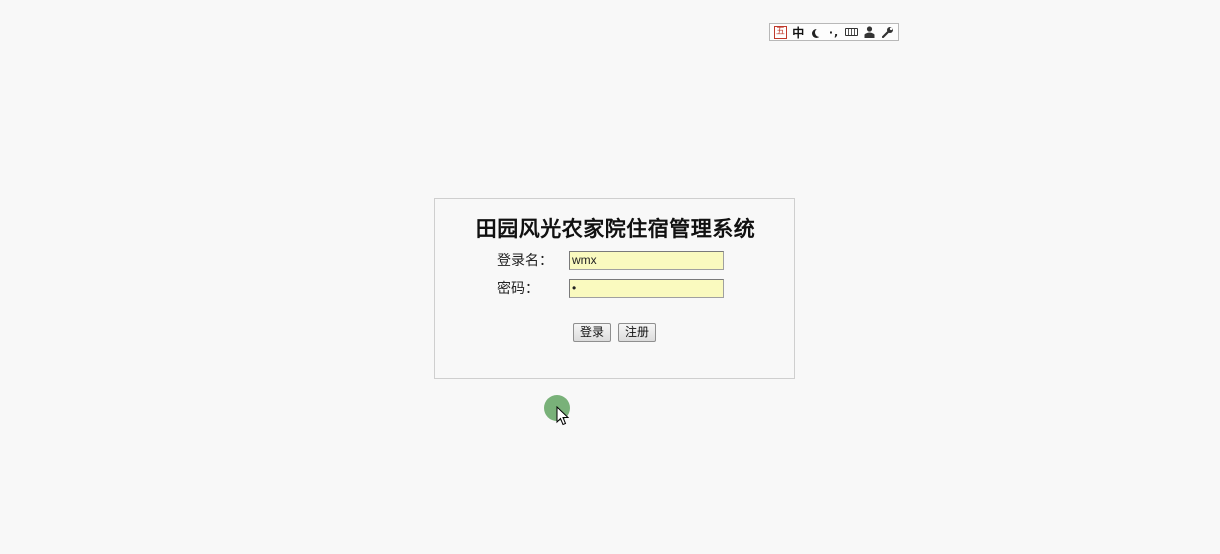 Image resolution: width=1220 pixels, height=554 pixels. What do you see at coordinates (646, 260) in the screenshot?
I see `username-input: wmx` at bounding box center [646, 260].